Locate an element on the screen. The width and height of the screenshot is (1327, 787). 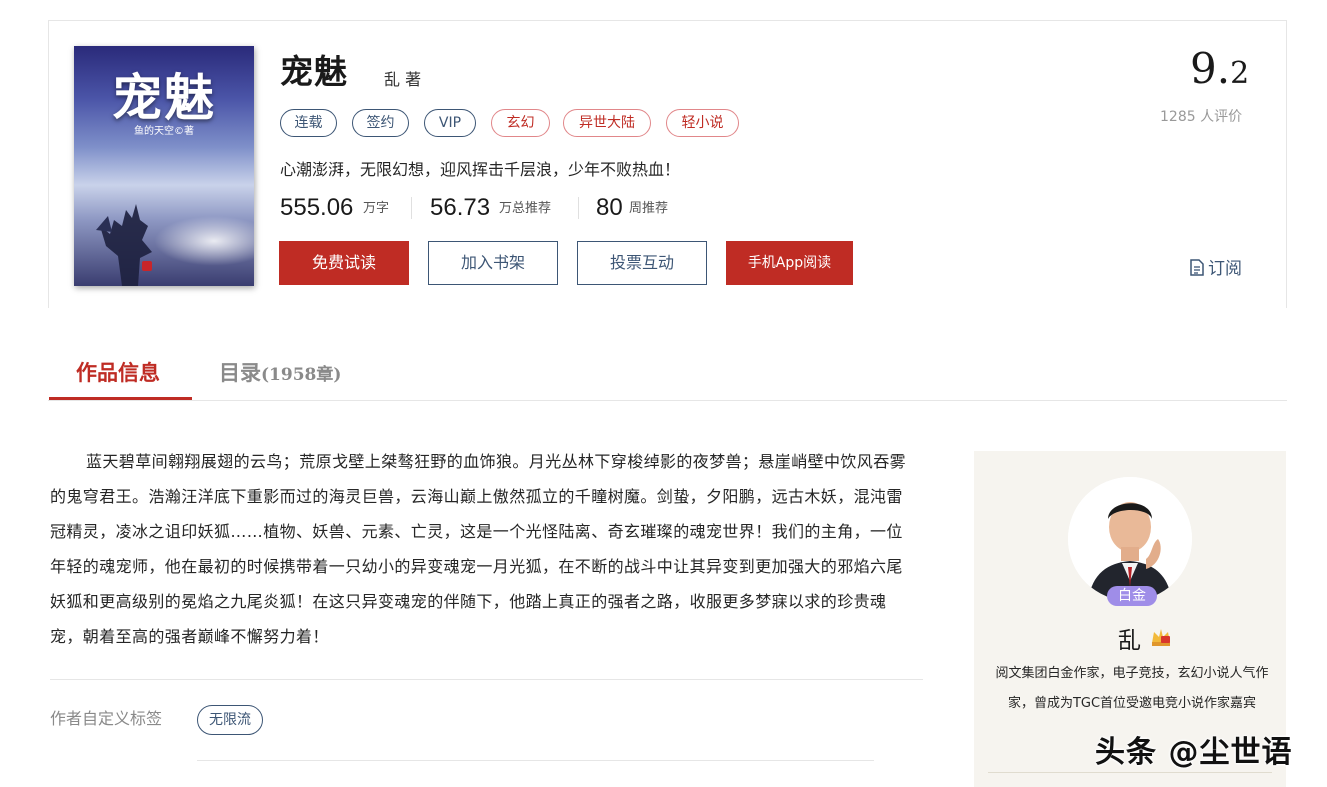
free-read-button: 免费试读 is located at coordinates (344, 263).